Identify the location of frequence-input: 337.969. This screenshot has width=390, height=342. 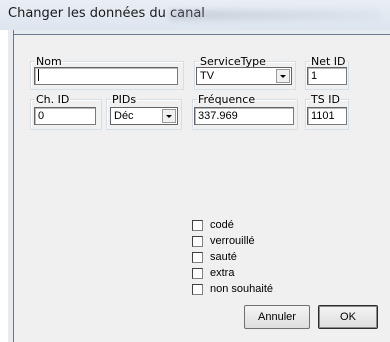
(244, 116).